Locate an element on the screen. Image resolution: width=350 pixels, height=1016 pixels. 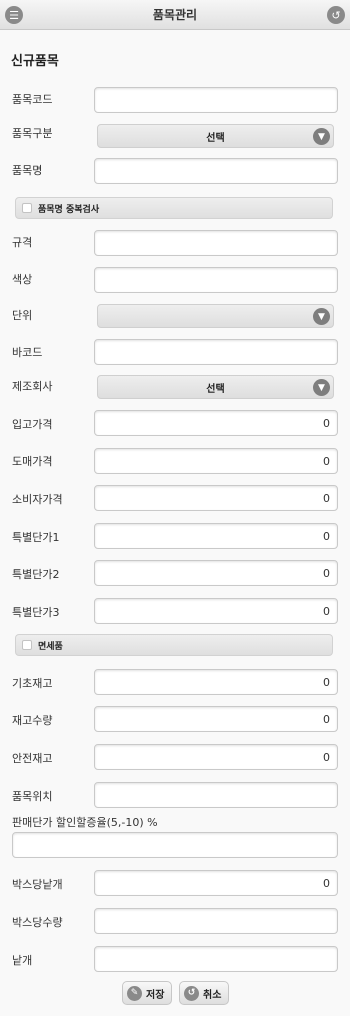
pieces-per-box-label: 박스당낱개 is located at coordinates (37, 884).